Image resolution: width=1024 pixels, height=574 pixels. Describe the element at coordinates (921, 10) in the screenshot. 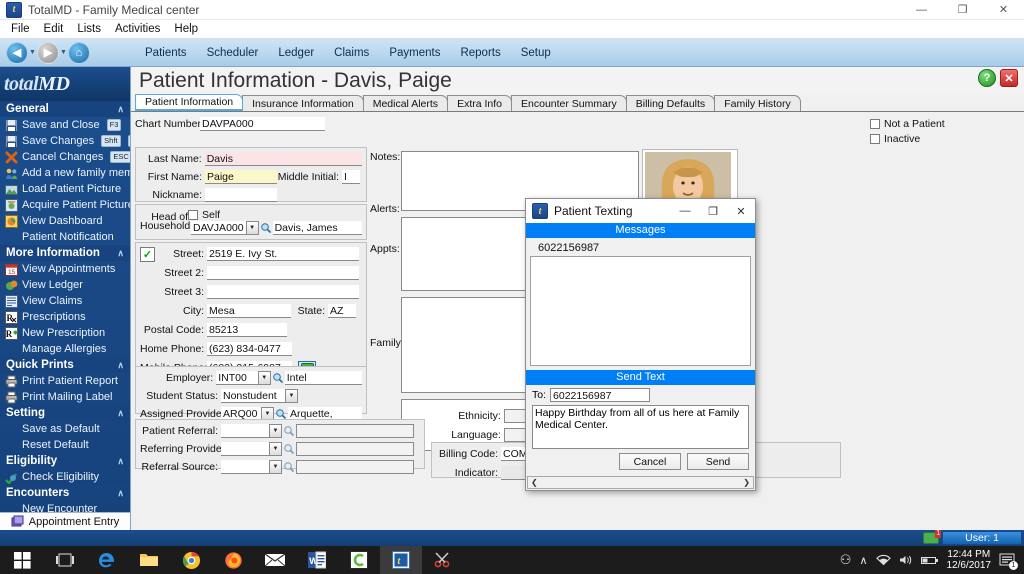

I see `minimize-icon: —` at that location.